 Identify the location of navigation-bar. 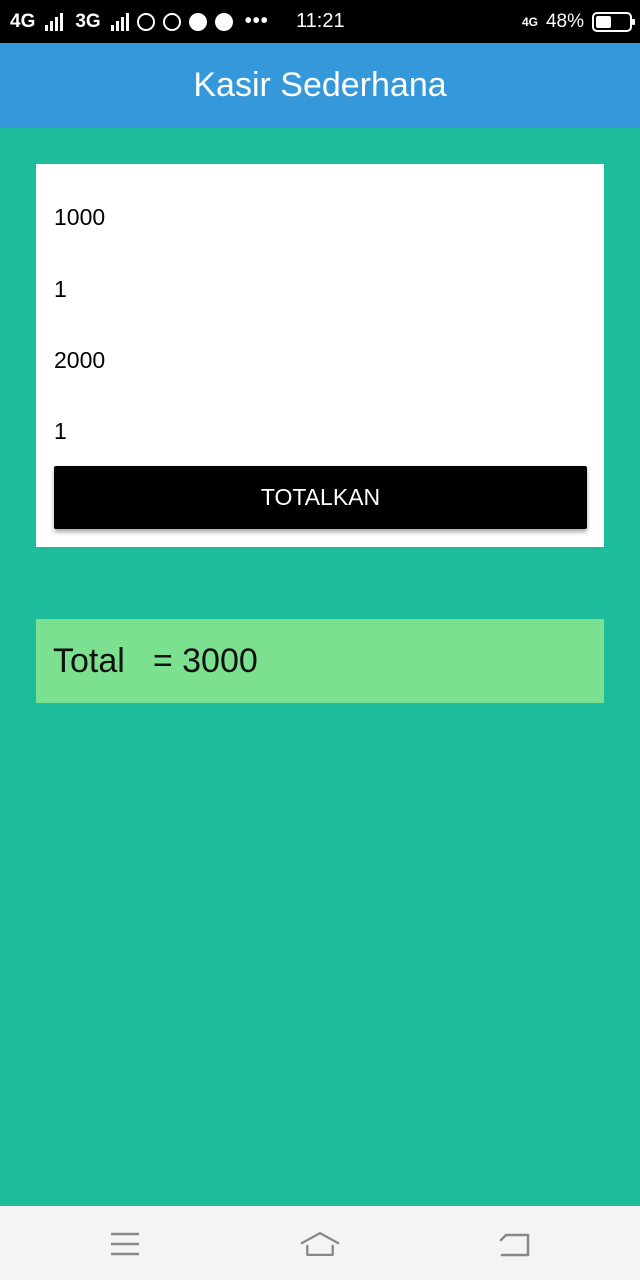
(320, 1243).